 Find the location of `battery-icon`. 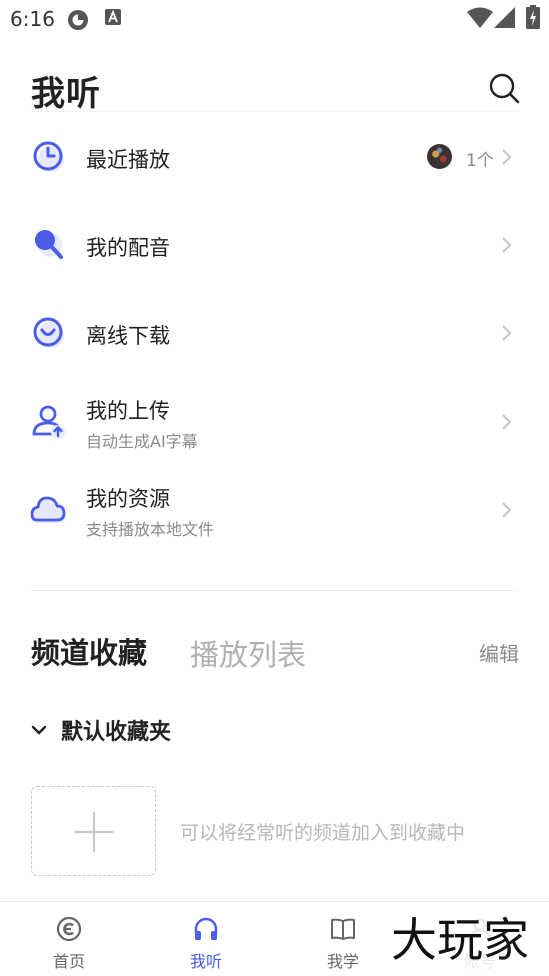

battery-icon is located at coordinates (533, 17).